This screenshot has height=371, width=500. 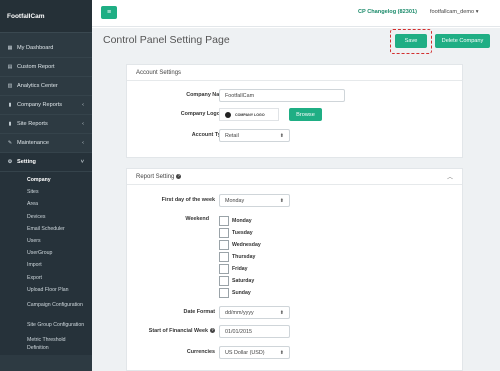 I want to click on company-logo-label: Company Logo?, so click(x=182, y=114).